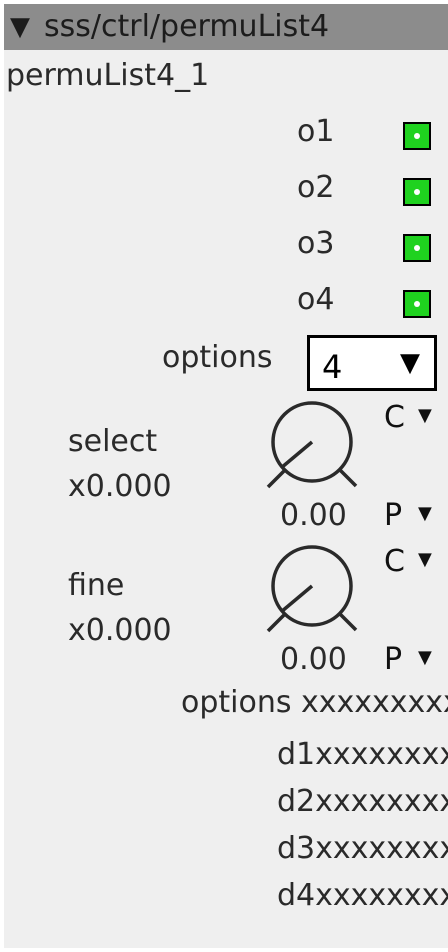 This screenshot has height=952, width=448. Describe the element at coordinates (313, 515) in the screenshot. I see `select-knob-value: 0.00` at that location.